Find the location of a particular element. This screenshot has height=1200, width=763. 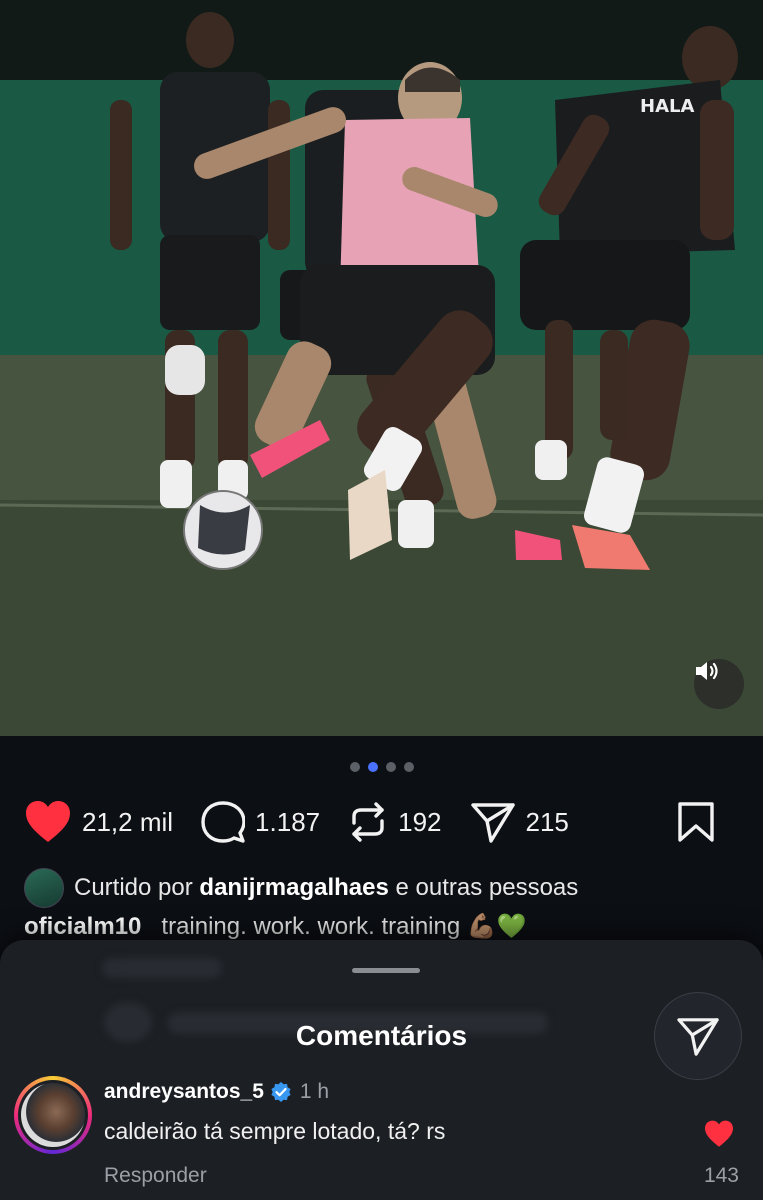

save-button is located at coordinates (696, 822).